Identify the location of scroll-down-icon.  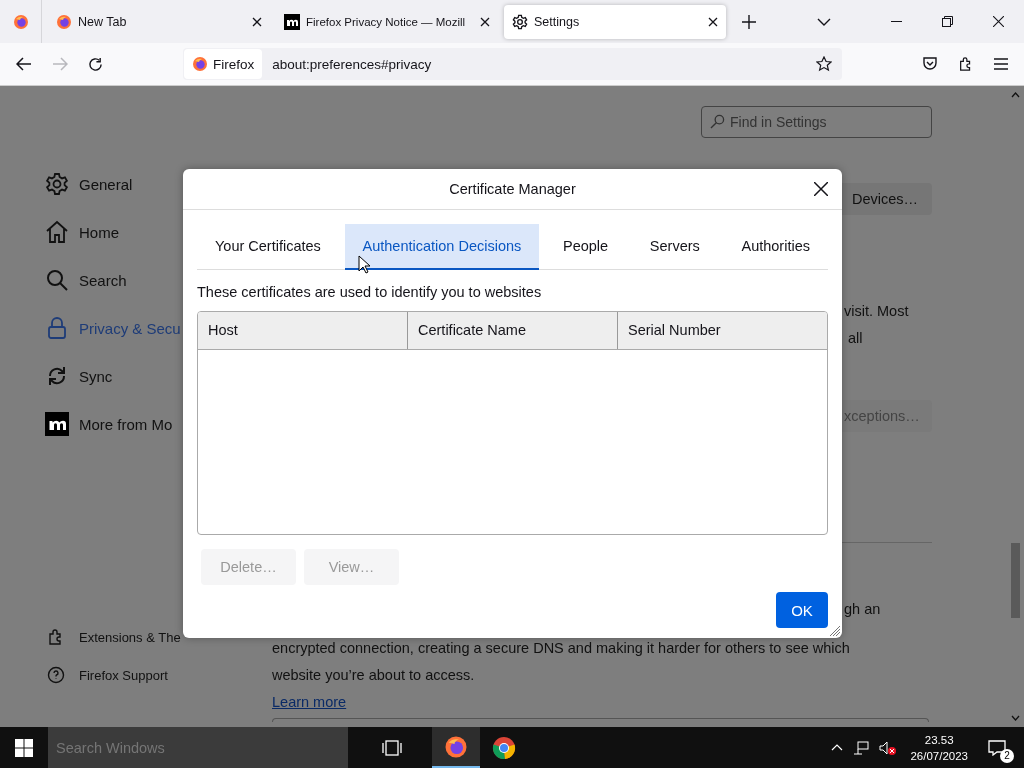
(1015, 718).